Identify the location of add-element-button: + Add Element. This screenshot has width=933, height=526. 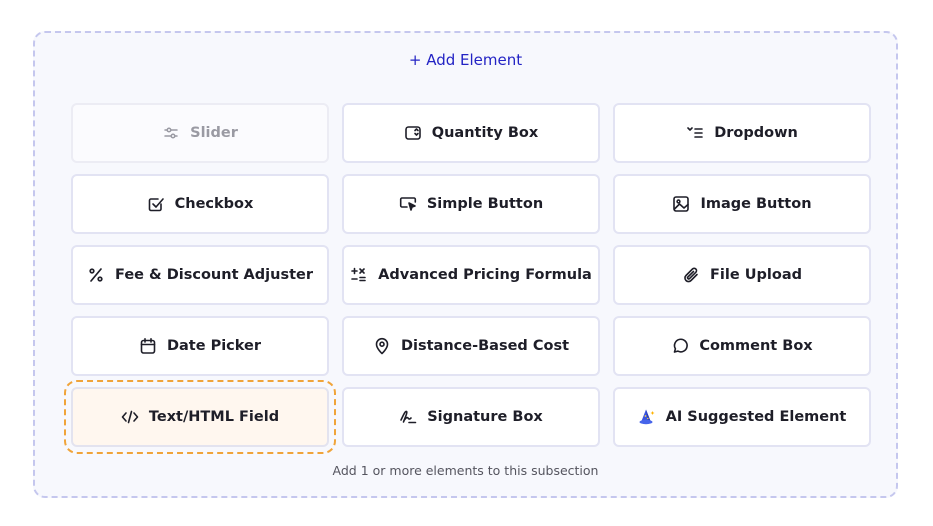
(465, 60).